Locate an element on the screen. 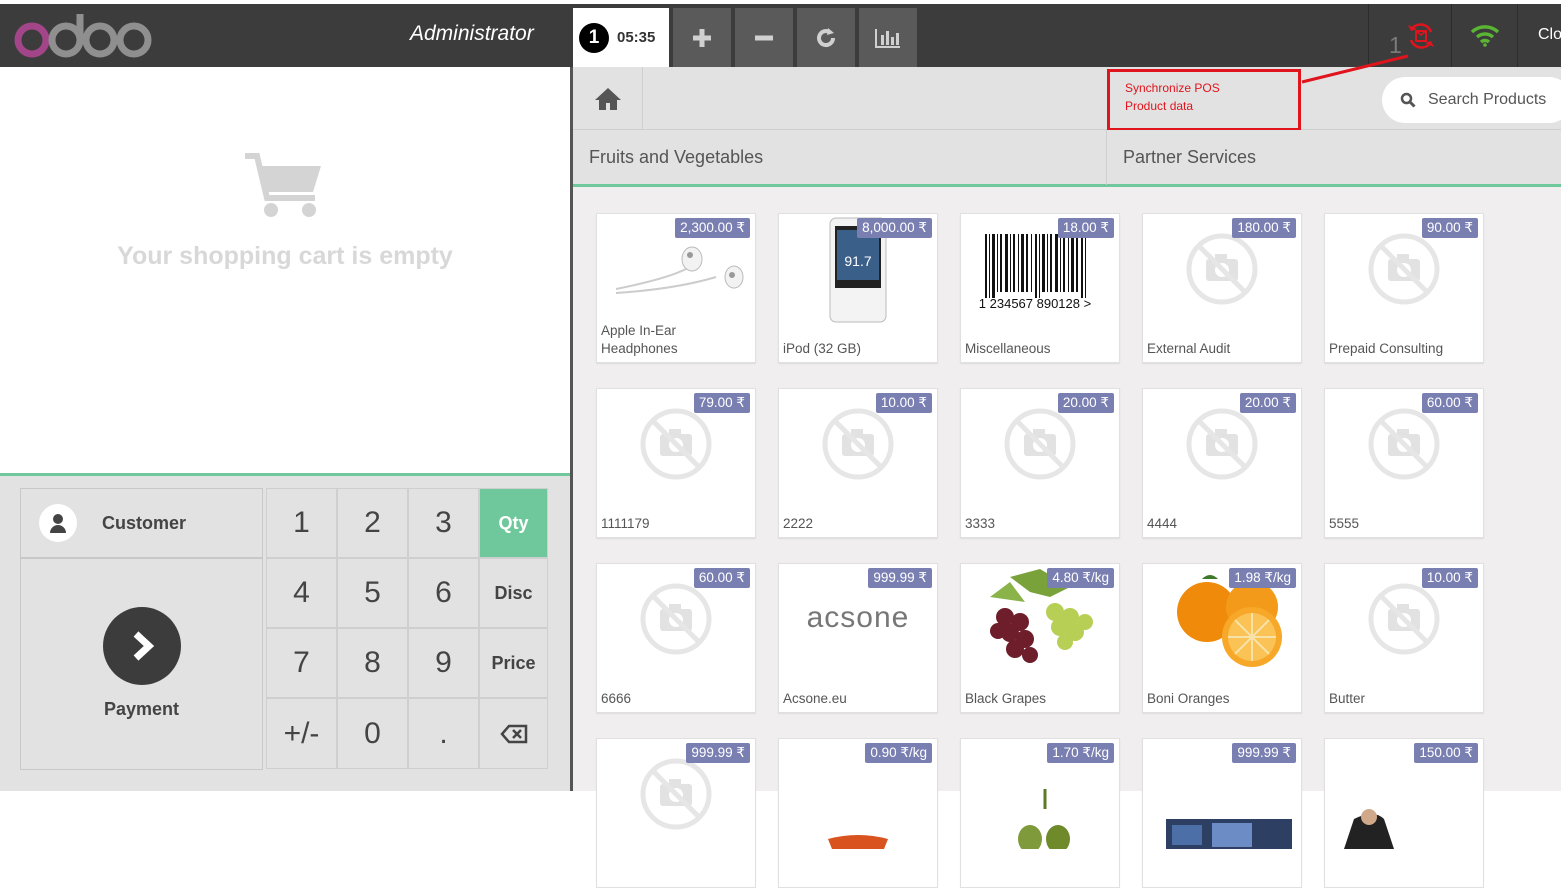 The image size is (1561, 888). numpad-key-5: 5 is located at coordinates (372, 593).